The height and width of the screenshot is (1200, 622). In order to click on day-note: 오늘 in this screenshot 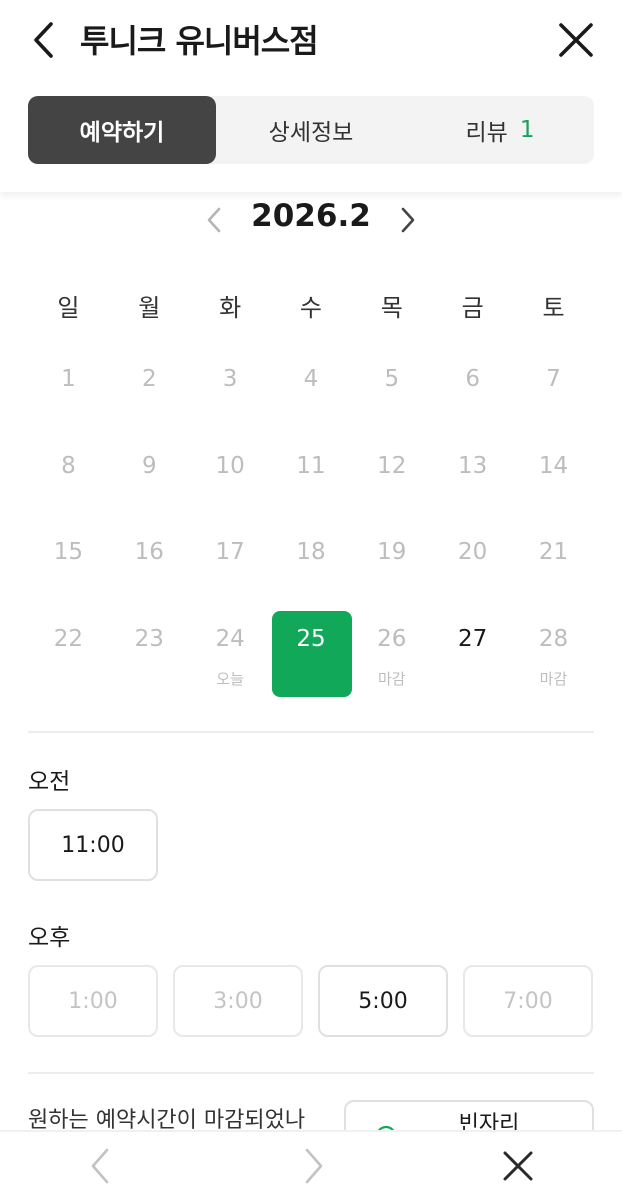, I will do `click(230, 678)`.